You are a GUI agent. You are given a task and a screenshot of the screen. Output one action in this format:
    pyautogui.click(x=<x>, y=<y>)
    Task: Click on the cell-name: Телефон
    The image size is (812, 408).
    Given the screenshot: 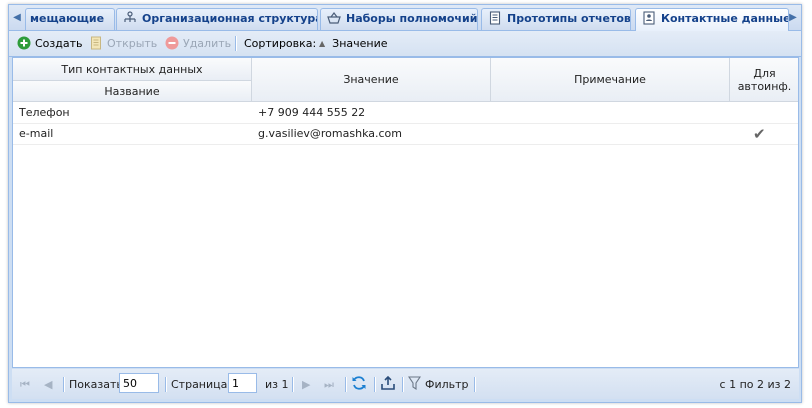 What is the action you would take?
    pyautogui.click(x=44, y=112)
    